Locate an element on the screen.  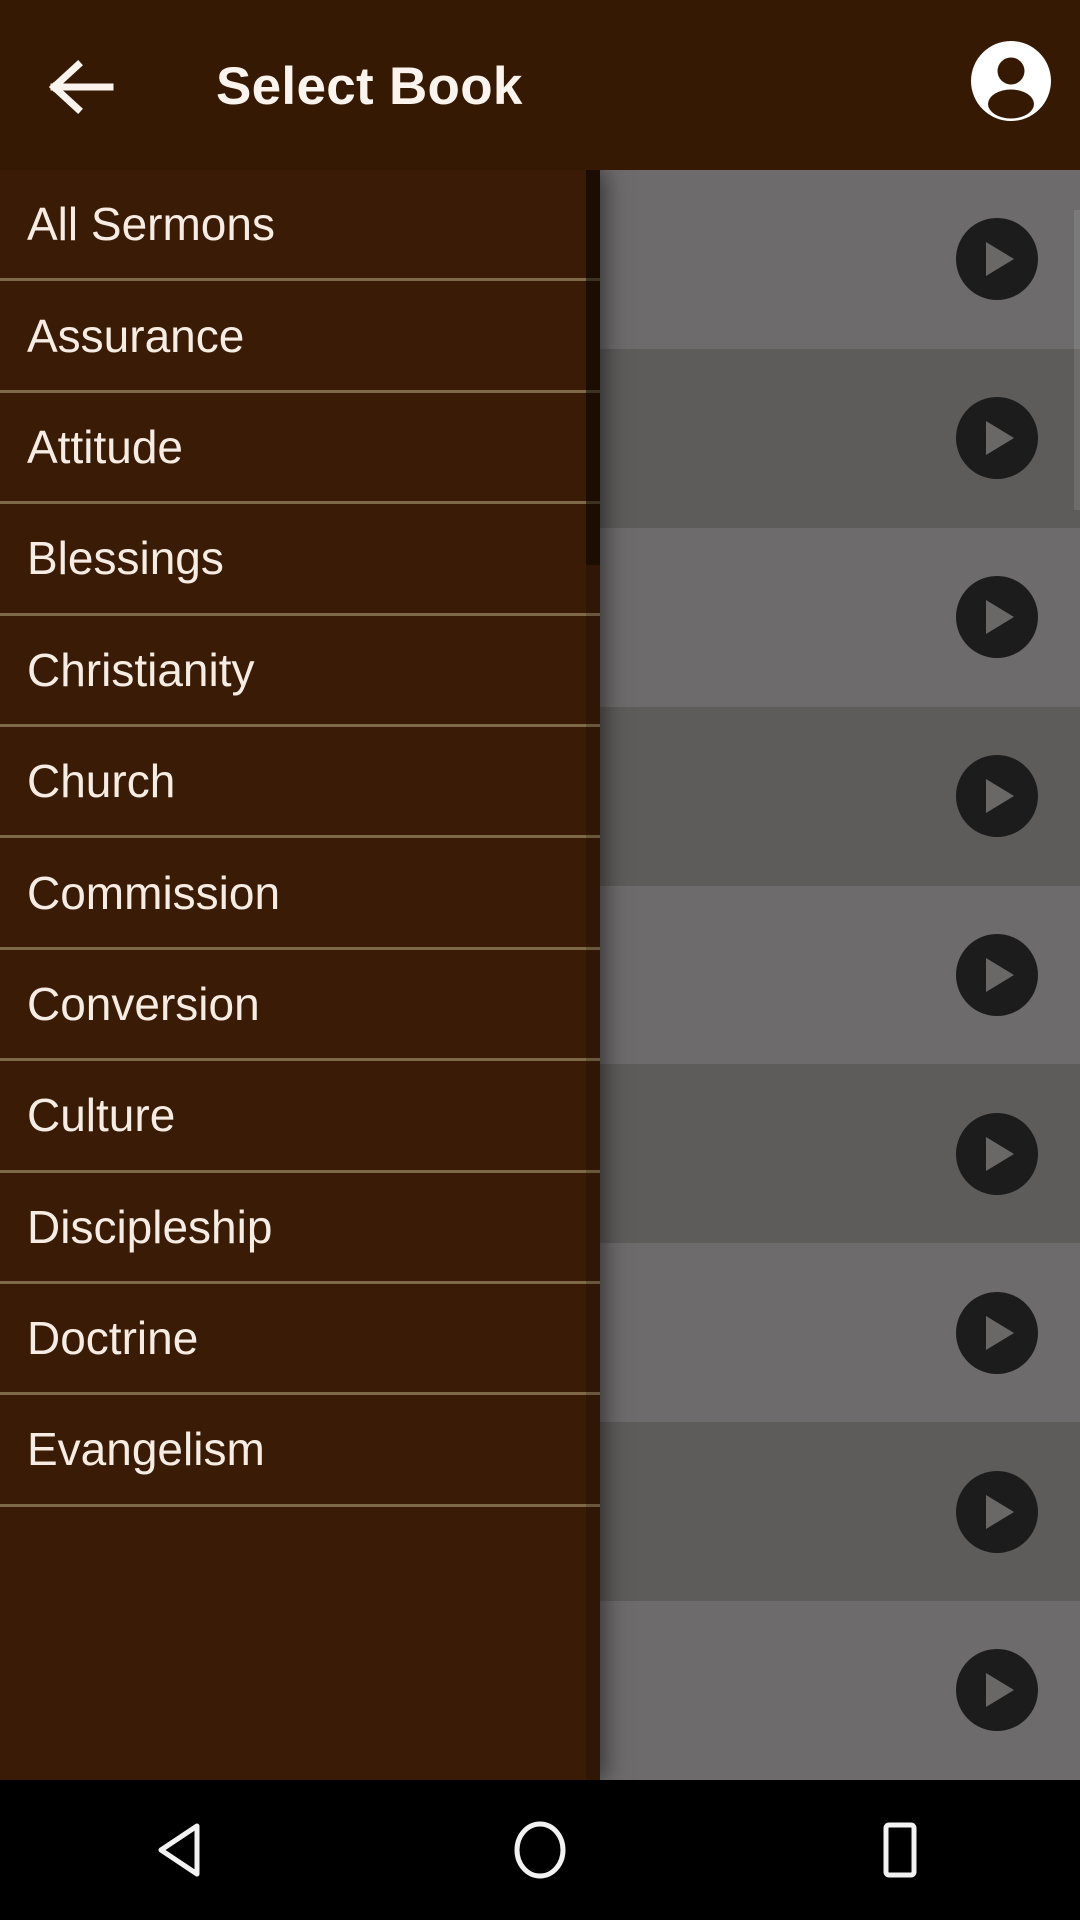
back-triangle-icon is located at coordinates (180, 1850).